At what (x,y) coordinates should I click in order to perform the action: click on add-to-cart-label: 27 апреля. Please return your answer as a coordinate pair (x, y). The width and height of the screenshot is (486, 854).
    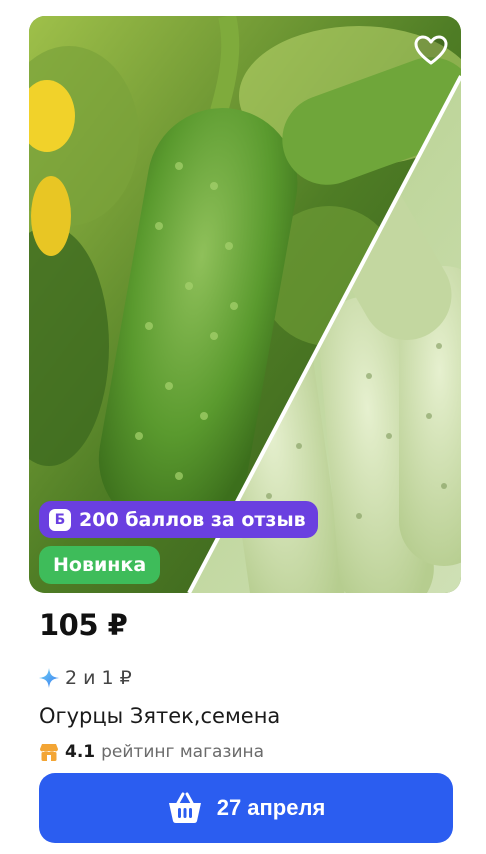
    Looking at the image, I should click on (271, 807).